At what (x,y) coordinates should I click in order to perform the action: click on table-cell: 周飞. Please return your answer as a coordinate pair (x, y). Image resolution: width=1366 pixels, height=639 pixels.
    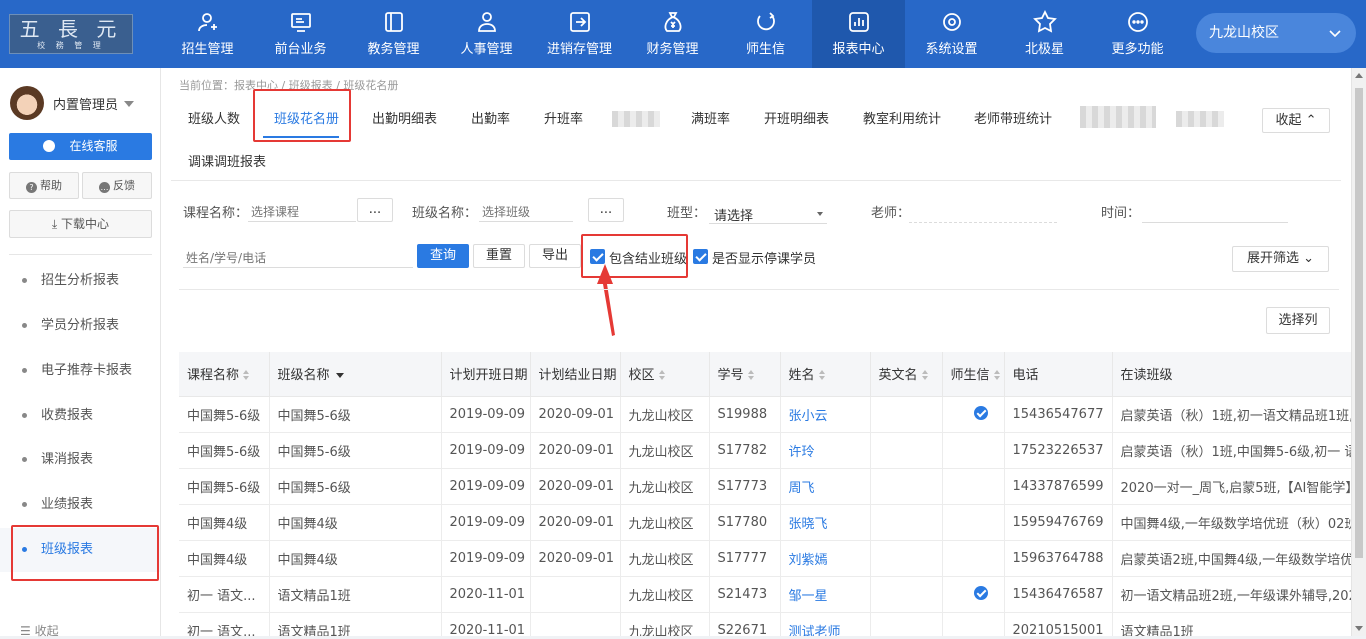
    Looking at the image, I should click on (825, 486).